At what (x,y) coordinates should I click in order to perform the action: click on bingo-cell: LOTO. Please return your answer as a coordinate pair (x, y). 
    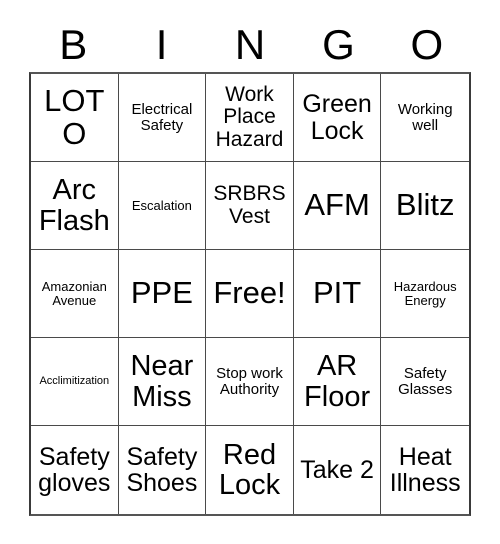
    Looking at the image, I should click on (75, 118).